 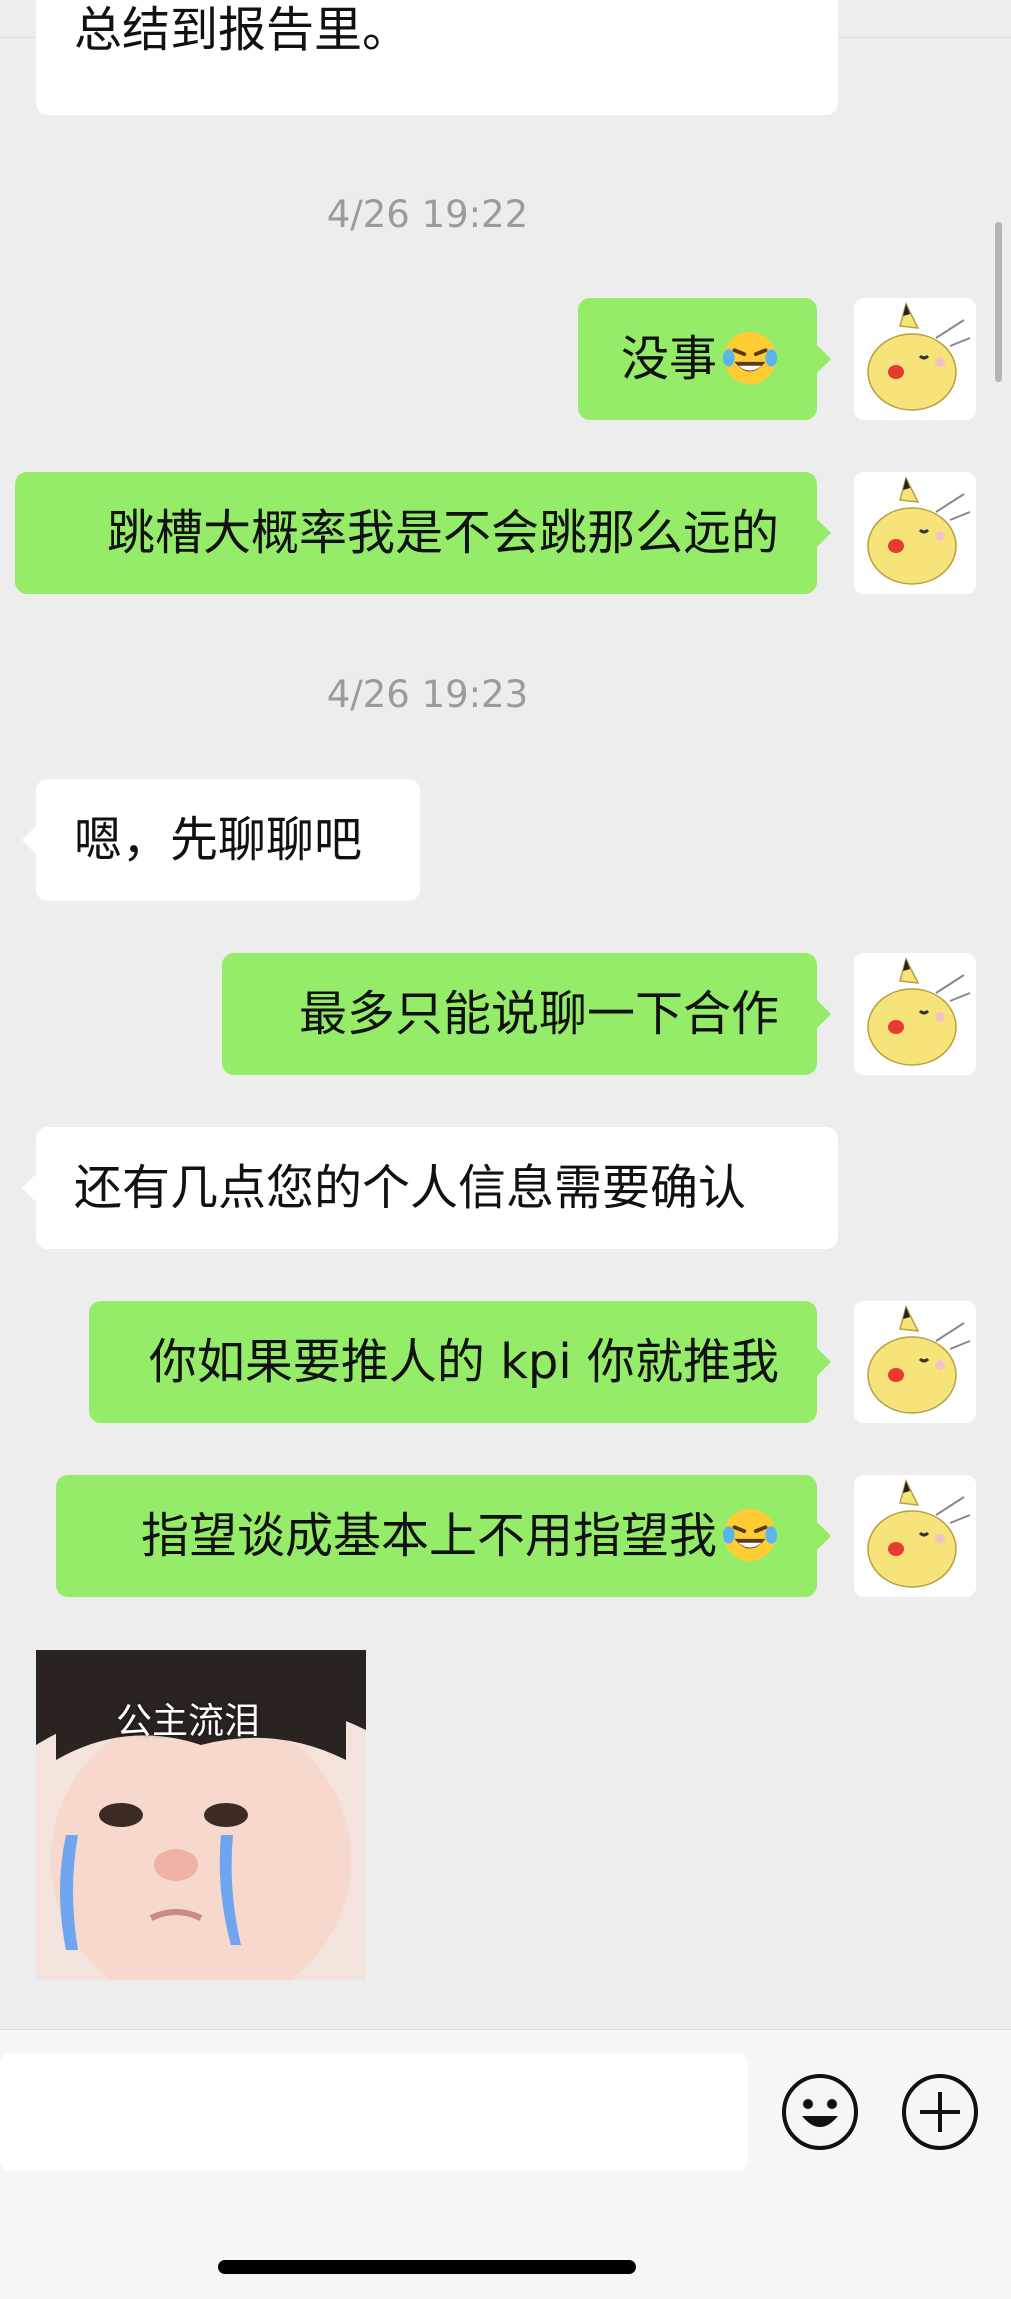 What do you see at coordinates (427, 694) in the screenshot?
I see `timestamp: 4/26 19:23` at bounding box center [427, 694].